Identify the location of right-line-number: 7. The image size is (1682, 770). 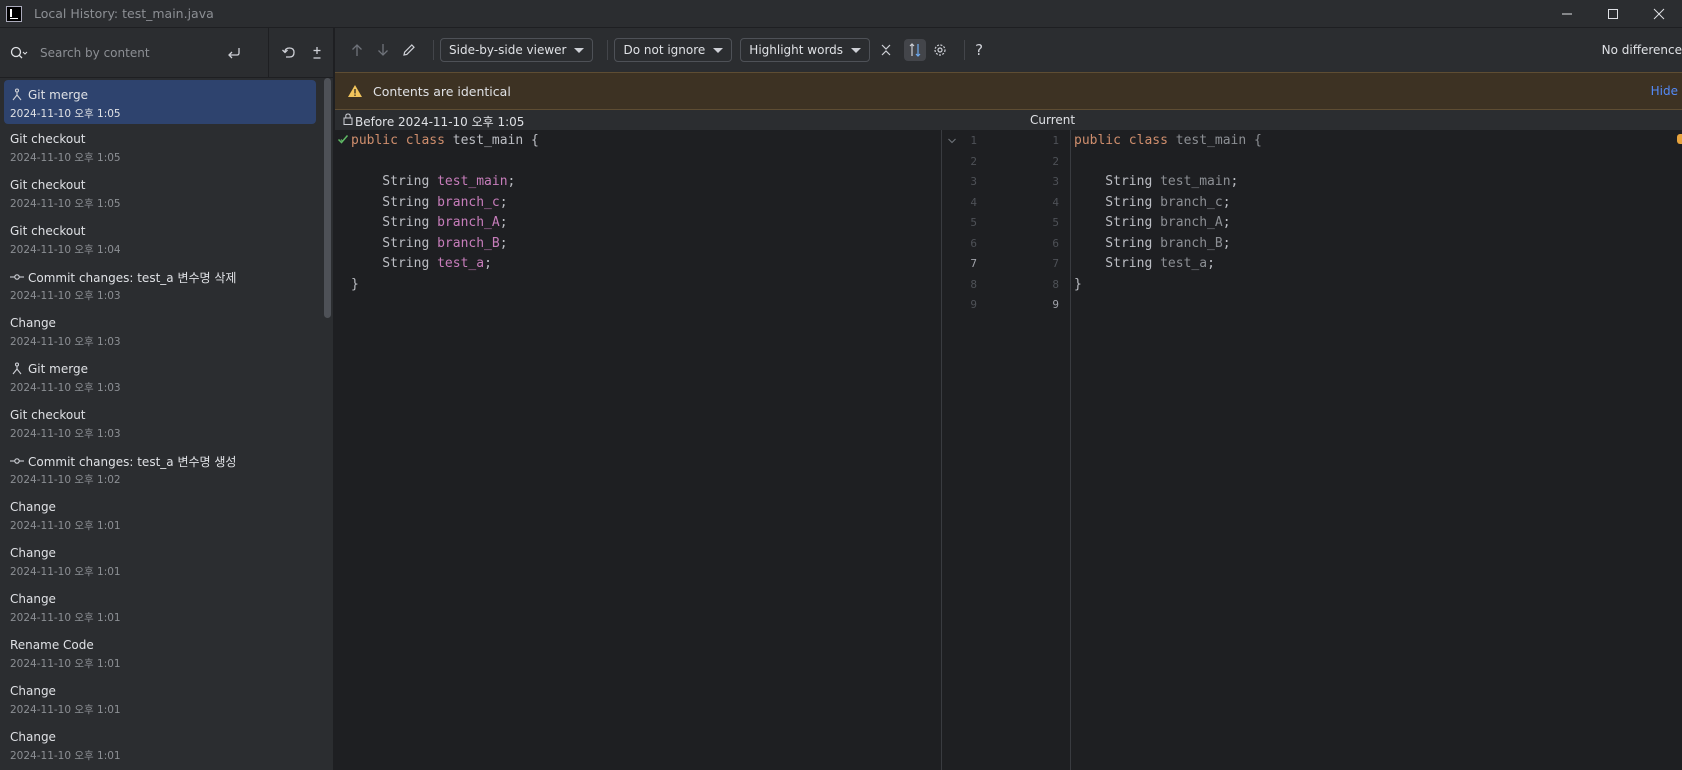
(1055, 263).